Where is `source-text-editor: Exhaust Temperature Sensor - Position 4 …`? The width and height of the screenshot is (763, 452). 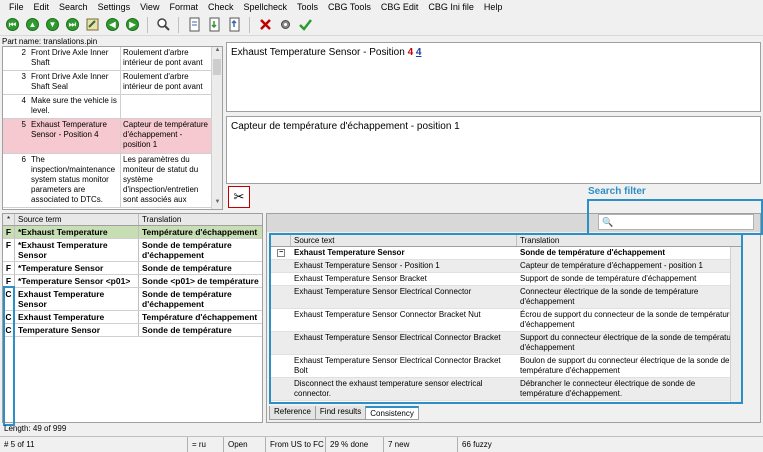
source-text-editor: Exhaust Temperature Sensor - Position 4 … is located at coordinates (493, 77).